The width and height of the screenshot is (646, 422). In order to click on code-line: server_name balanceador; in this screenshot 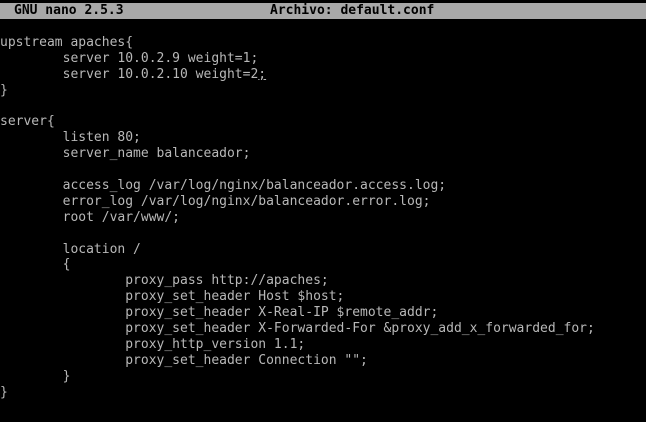, I will do `click(323, 154)`.